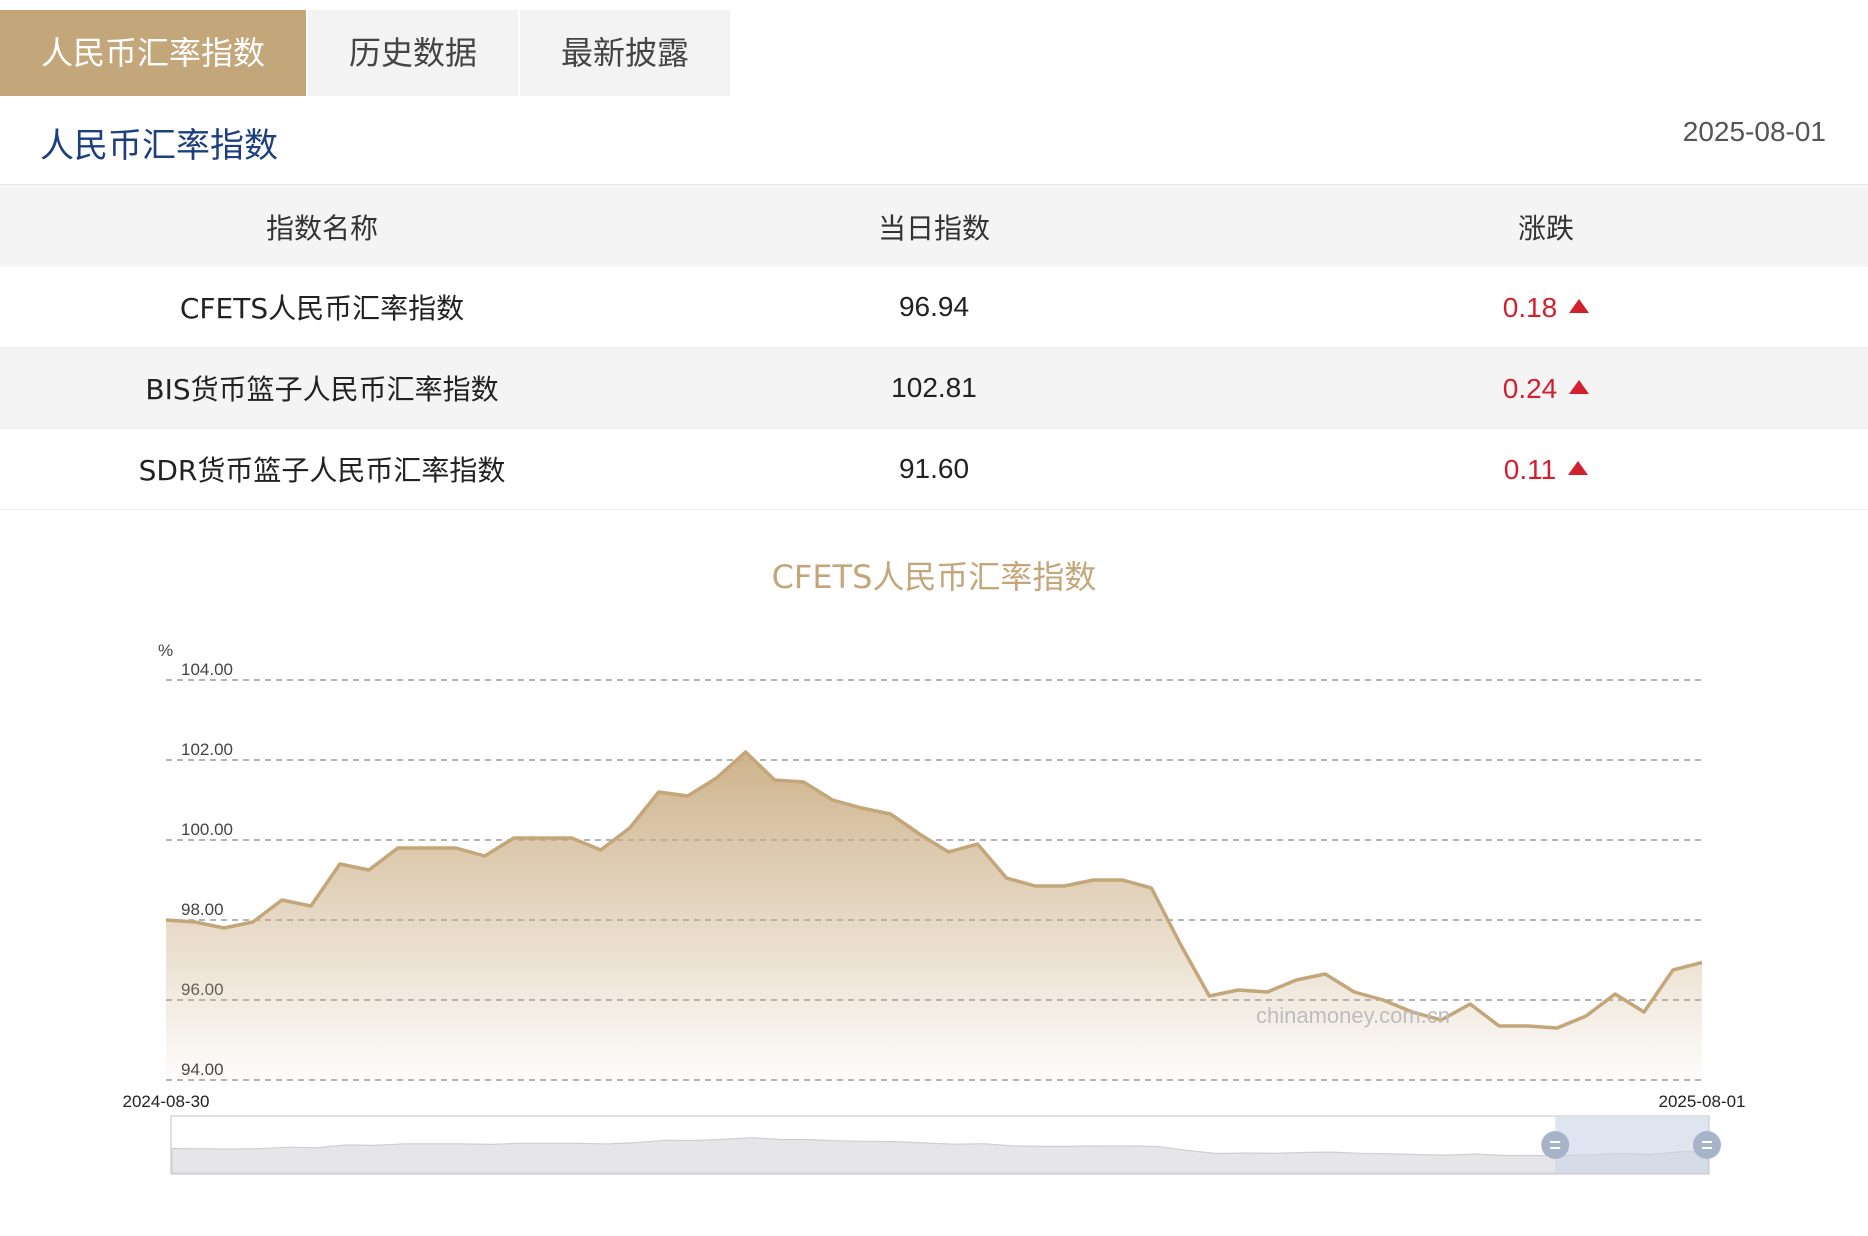 The height and width of the screenshot is (1236, 1868). What do you see at coordinates (1555, 1145) in the screenshot?
I see `slider-left-handle-icon` at bounding box center [1555, 1145].